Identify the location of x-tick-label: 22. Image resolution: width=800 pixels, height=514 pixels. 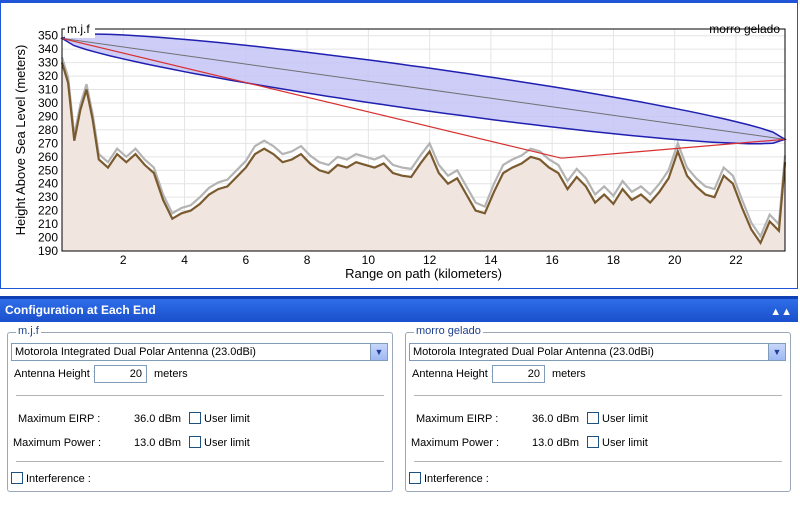
(736, 260).